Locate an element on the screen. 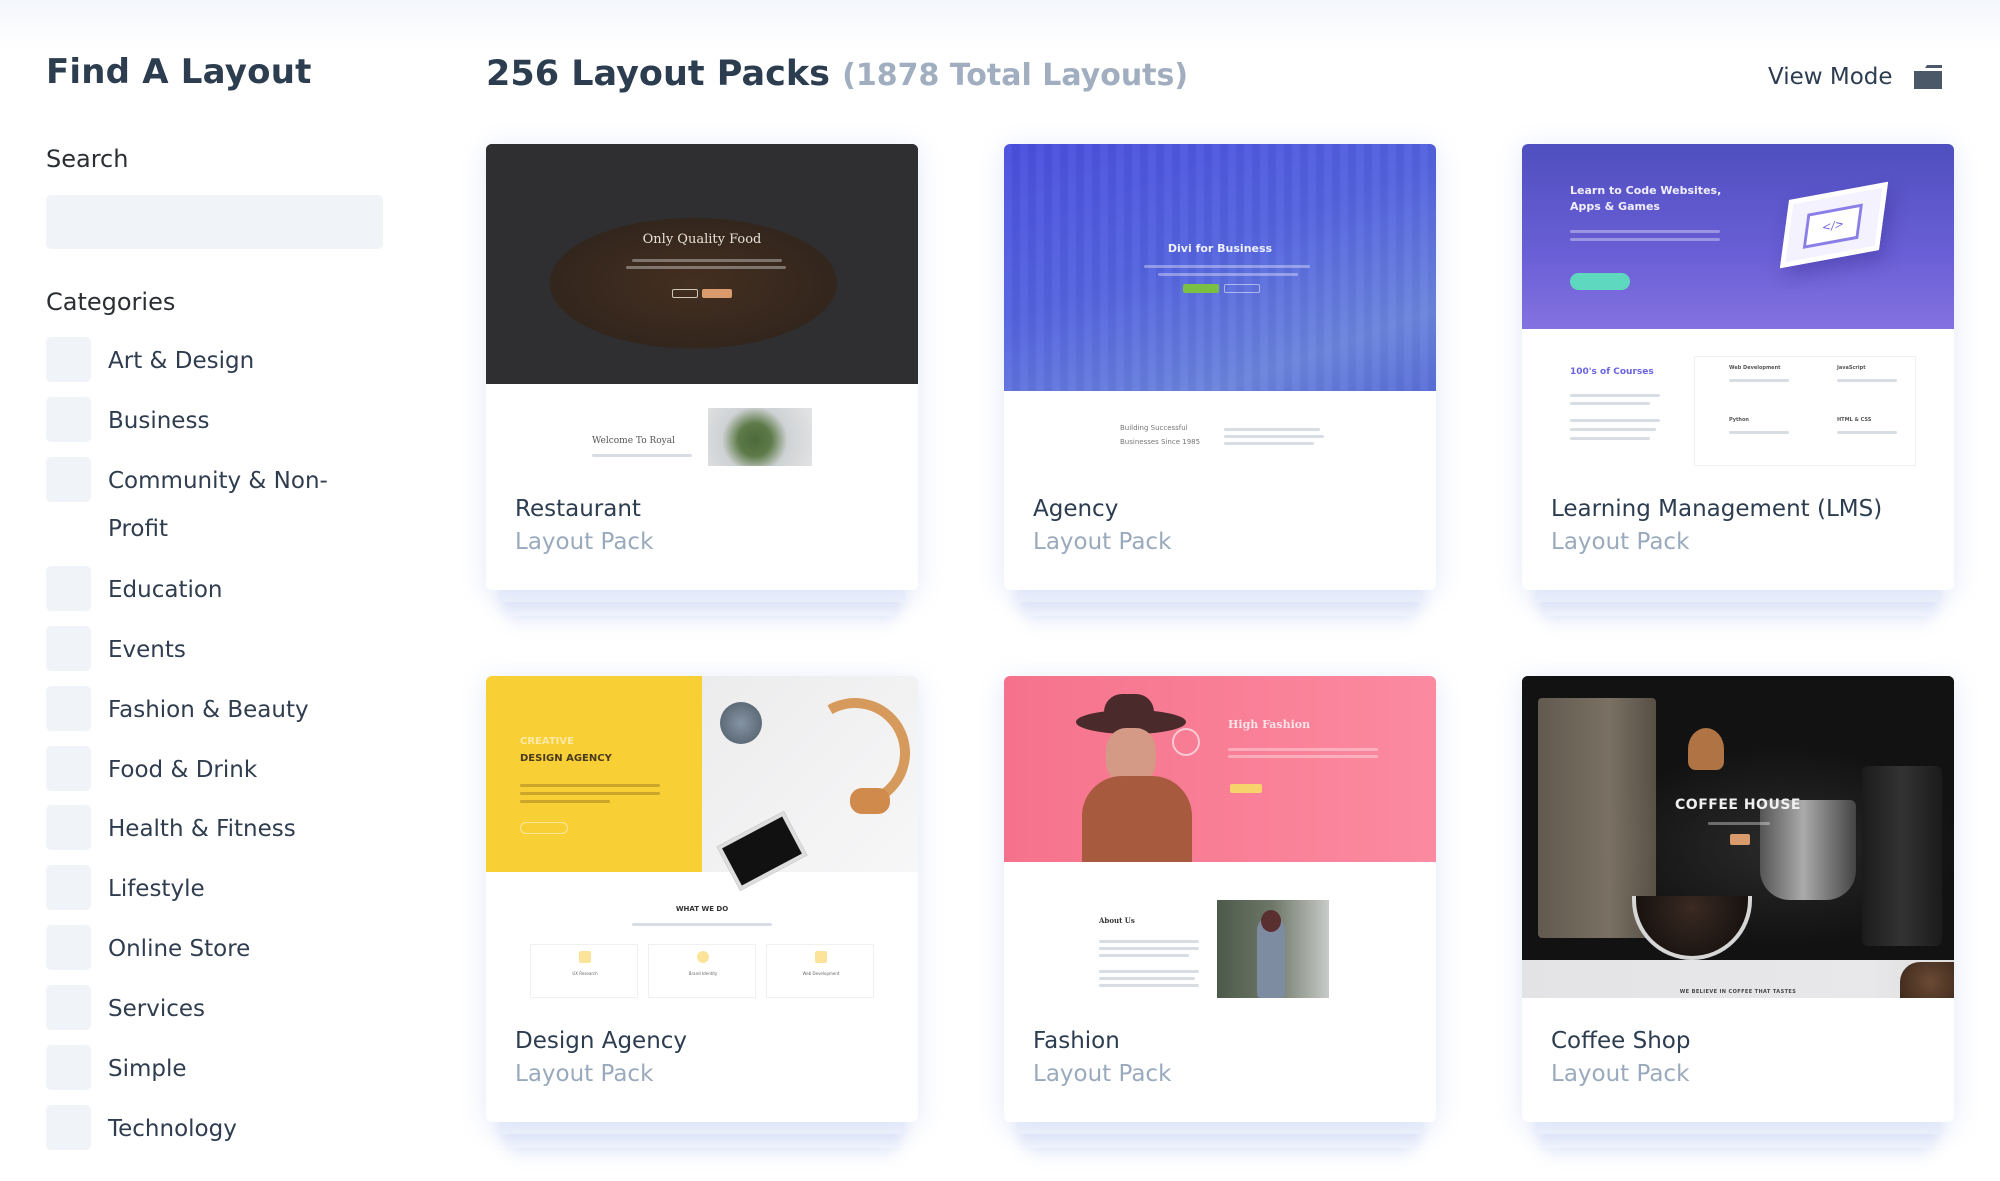 The height and width of the screenshot is (1181, 2000). preview-hero-title: Divi for Business is located at coordinates (1220, 248).